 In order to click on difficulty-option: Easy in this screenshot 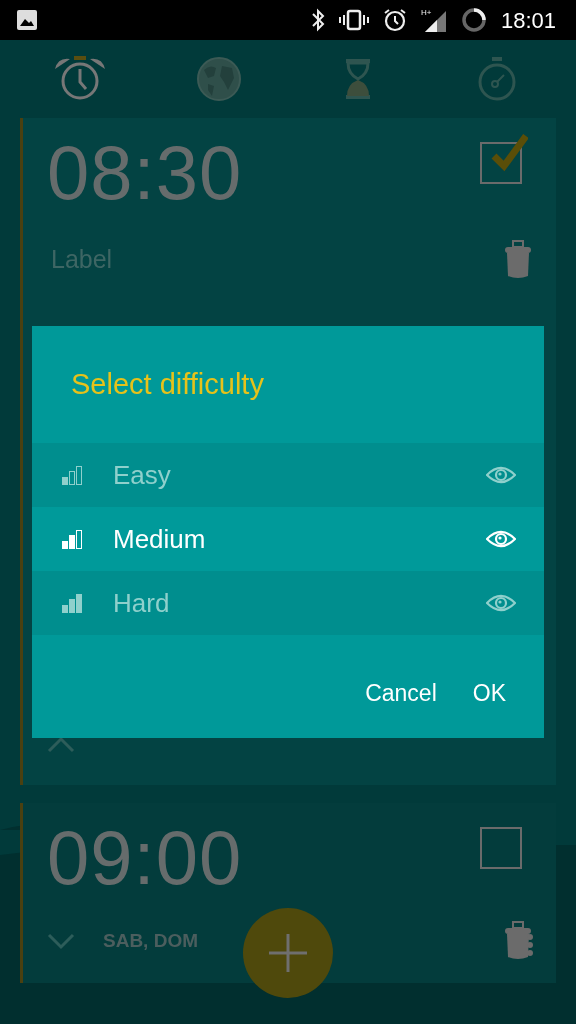, I will do `click(288, 475)`.